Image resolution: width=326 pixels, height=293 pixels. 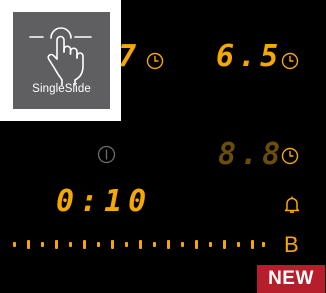 What do you see at coordinates (106, 154) in the screenshot?
I see `power-icon` at bounding box center [106, 154].